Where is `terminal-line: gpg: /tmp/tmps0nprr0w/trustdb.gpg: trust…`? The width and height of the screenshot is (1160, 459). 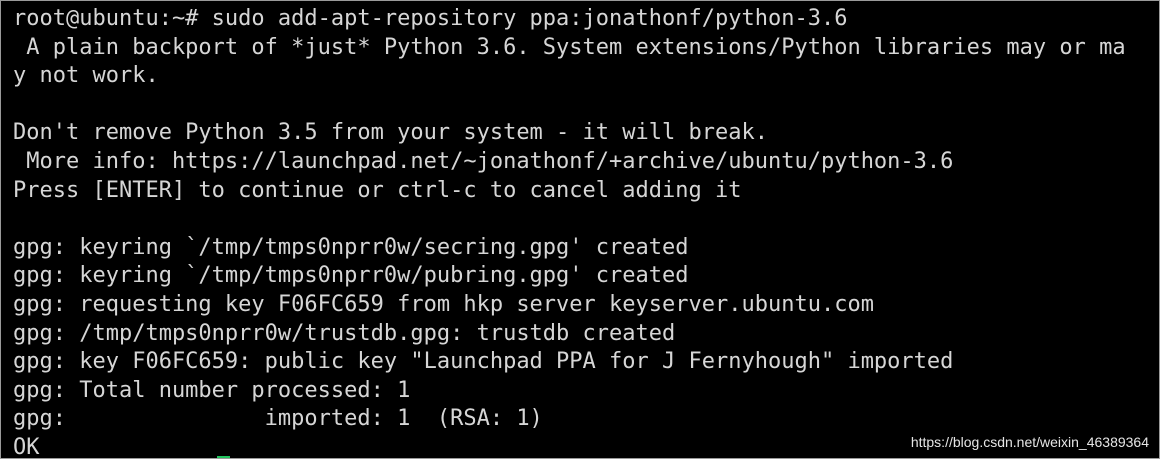
terminal-line: gpg: /tmp/tmps0nprr0w/trustdb.gpg: trust… is located at coordinates (344, 333).